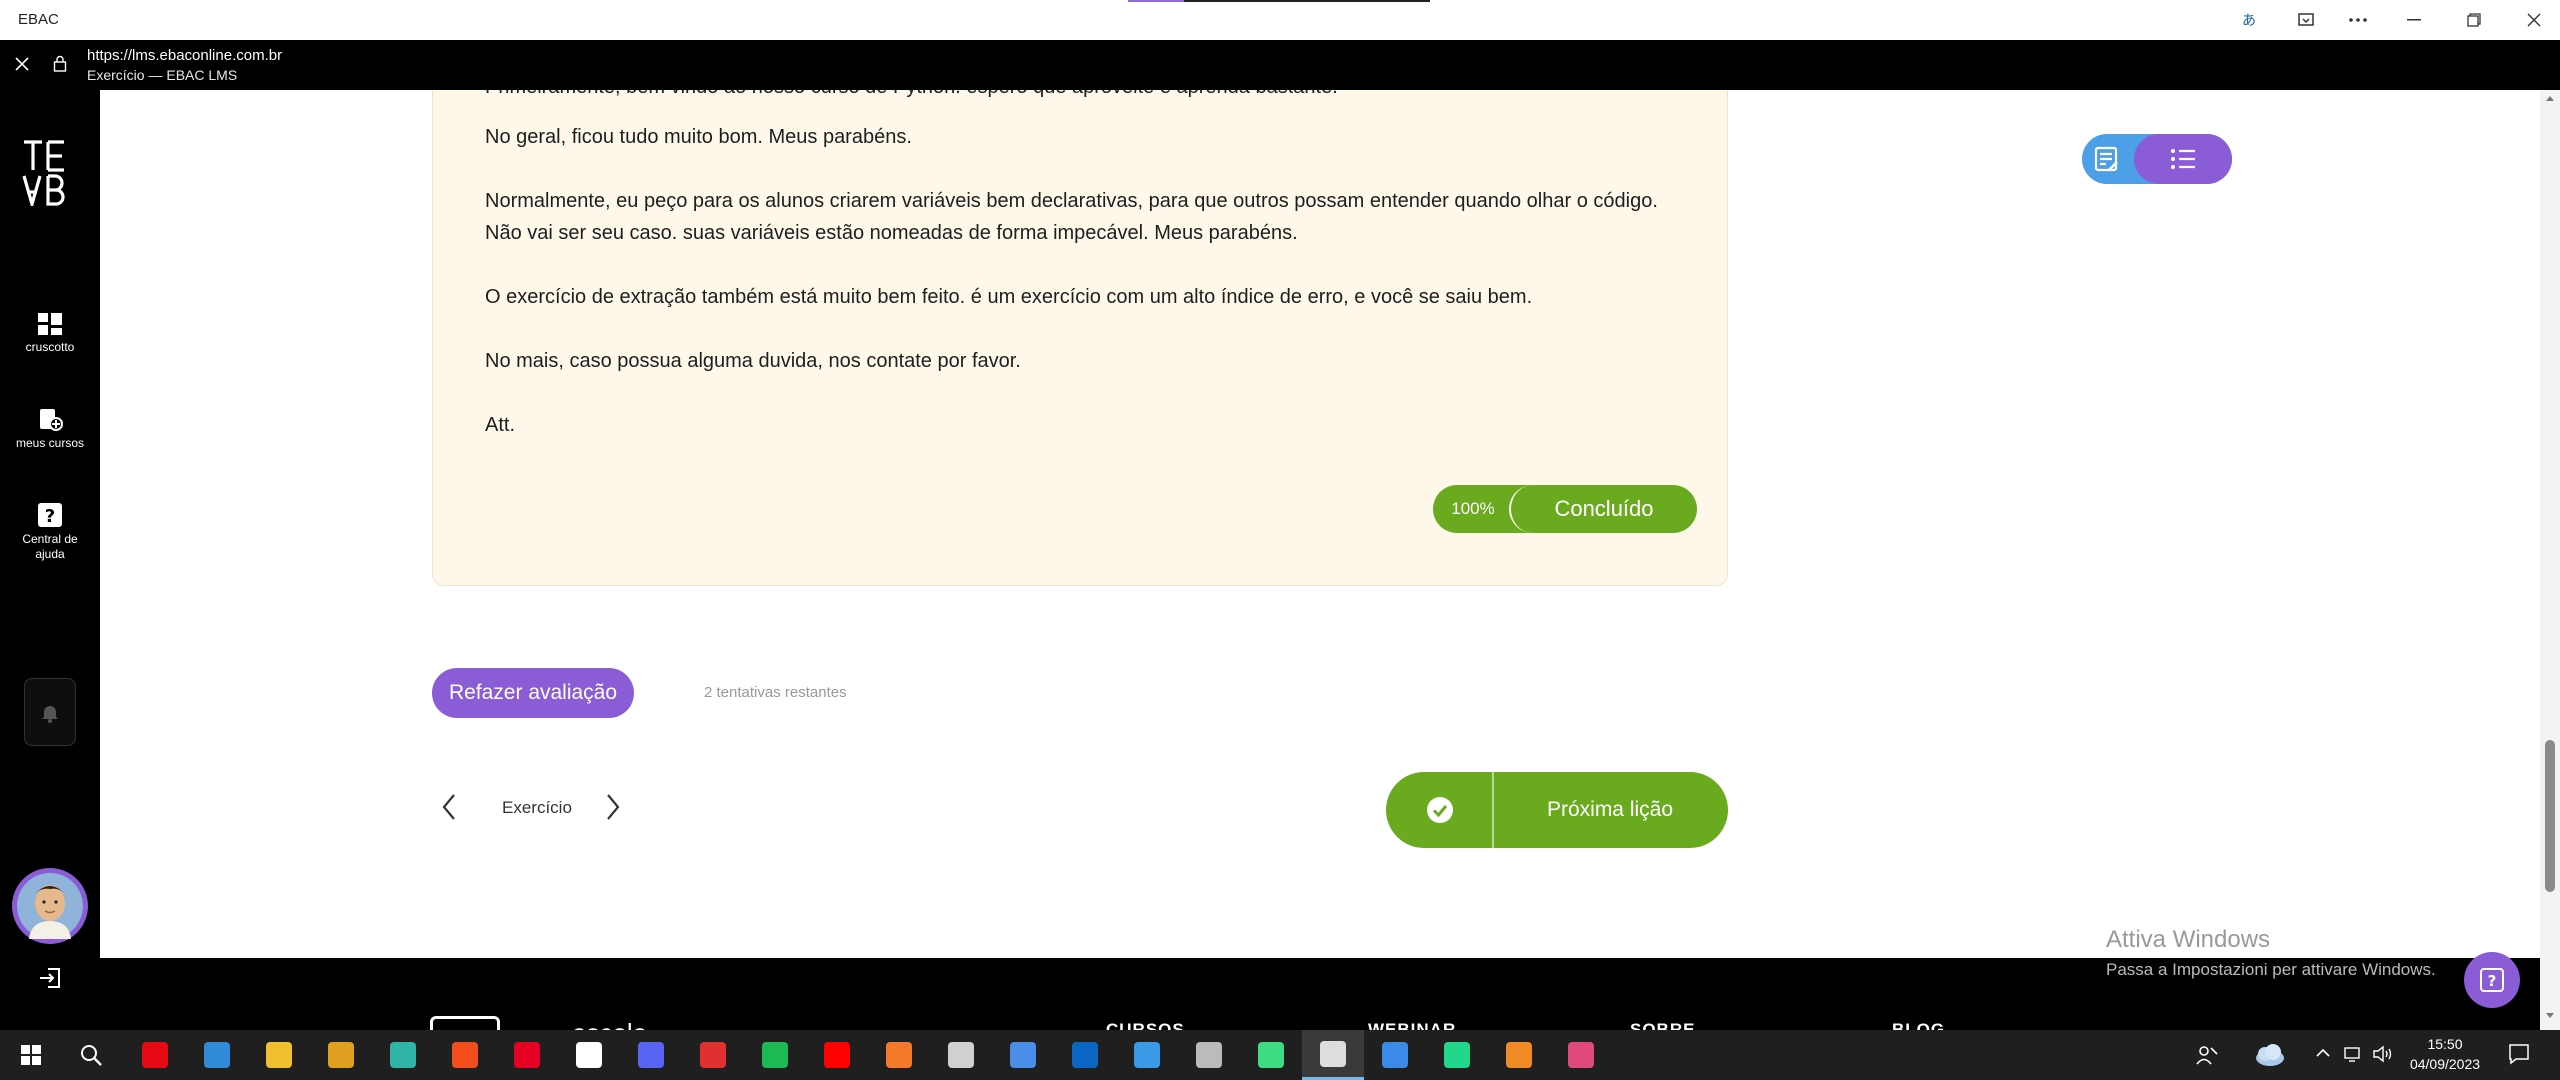 This screenshot has width=2560, height=1080. I want to click on next-lesson-button: Próxima lição, so click(1557, 810).